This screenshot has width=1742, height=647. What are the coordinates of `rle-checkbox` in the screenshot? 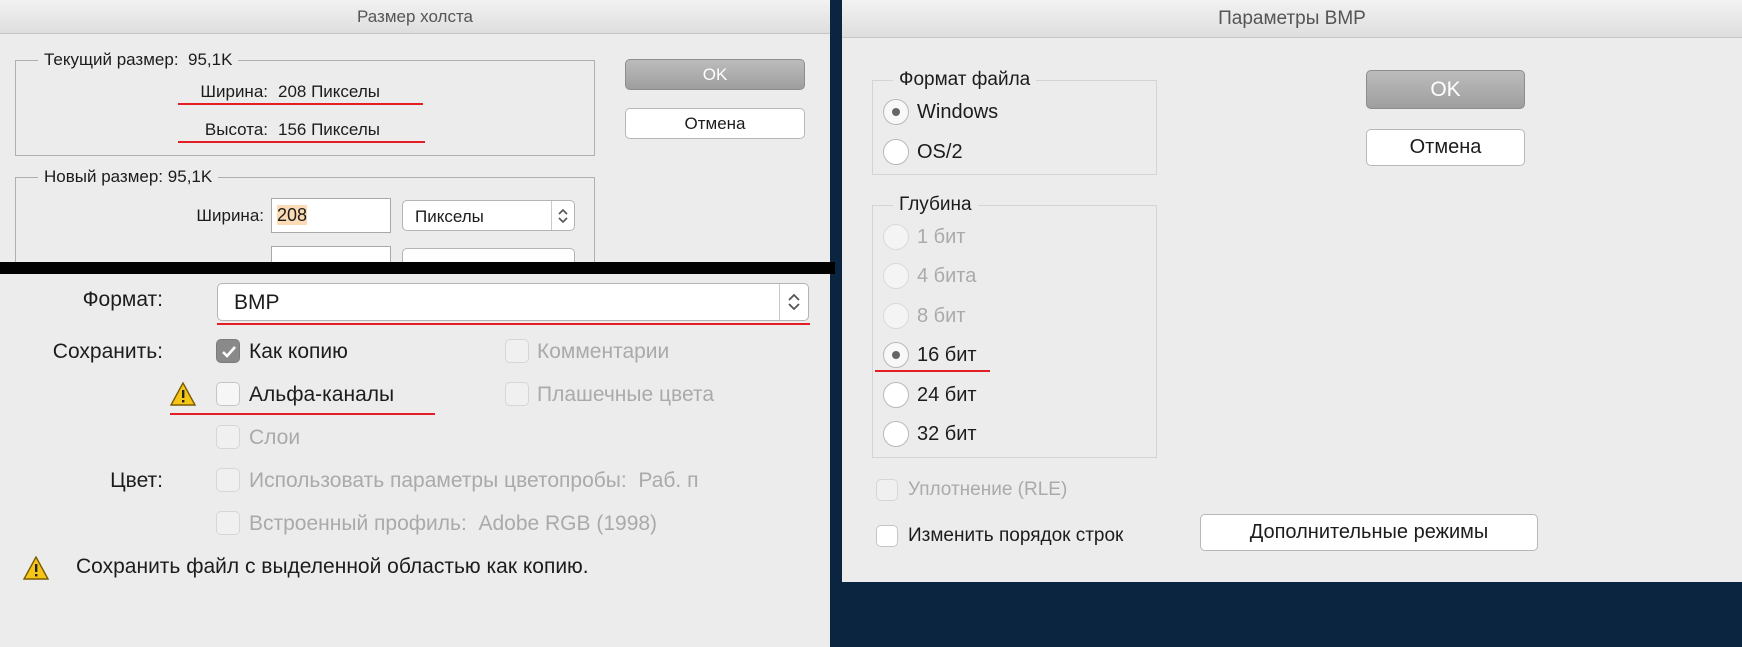 It's located at (887, 490).